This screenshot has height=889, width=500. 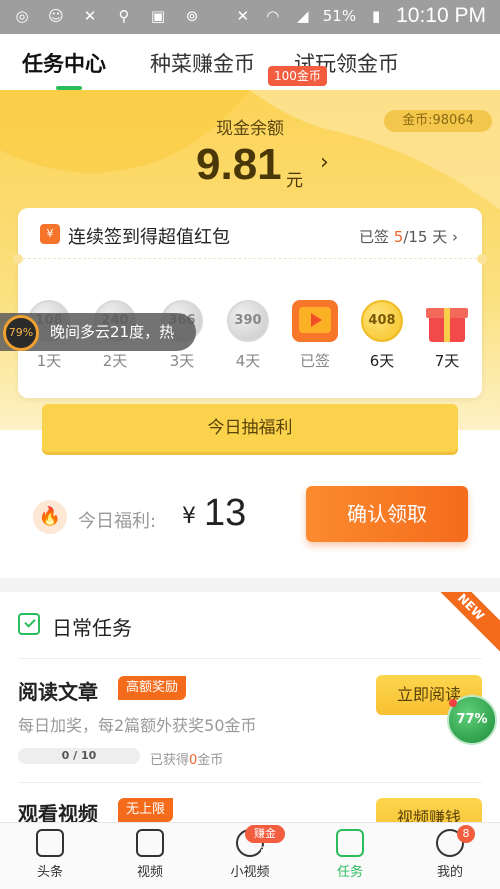 I want to click on sign-day-4: 390 4天, so click(x=248, y=335).